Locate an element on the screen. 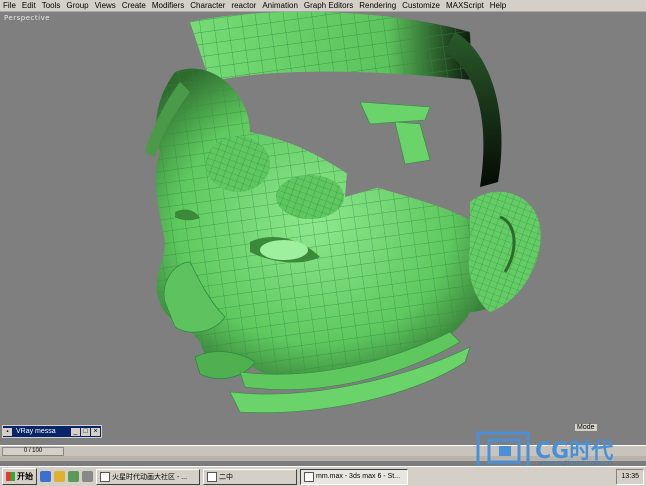  media-icon is located at coordinates (87, 476).